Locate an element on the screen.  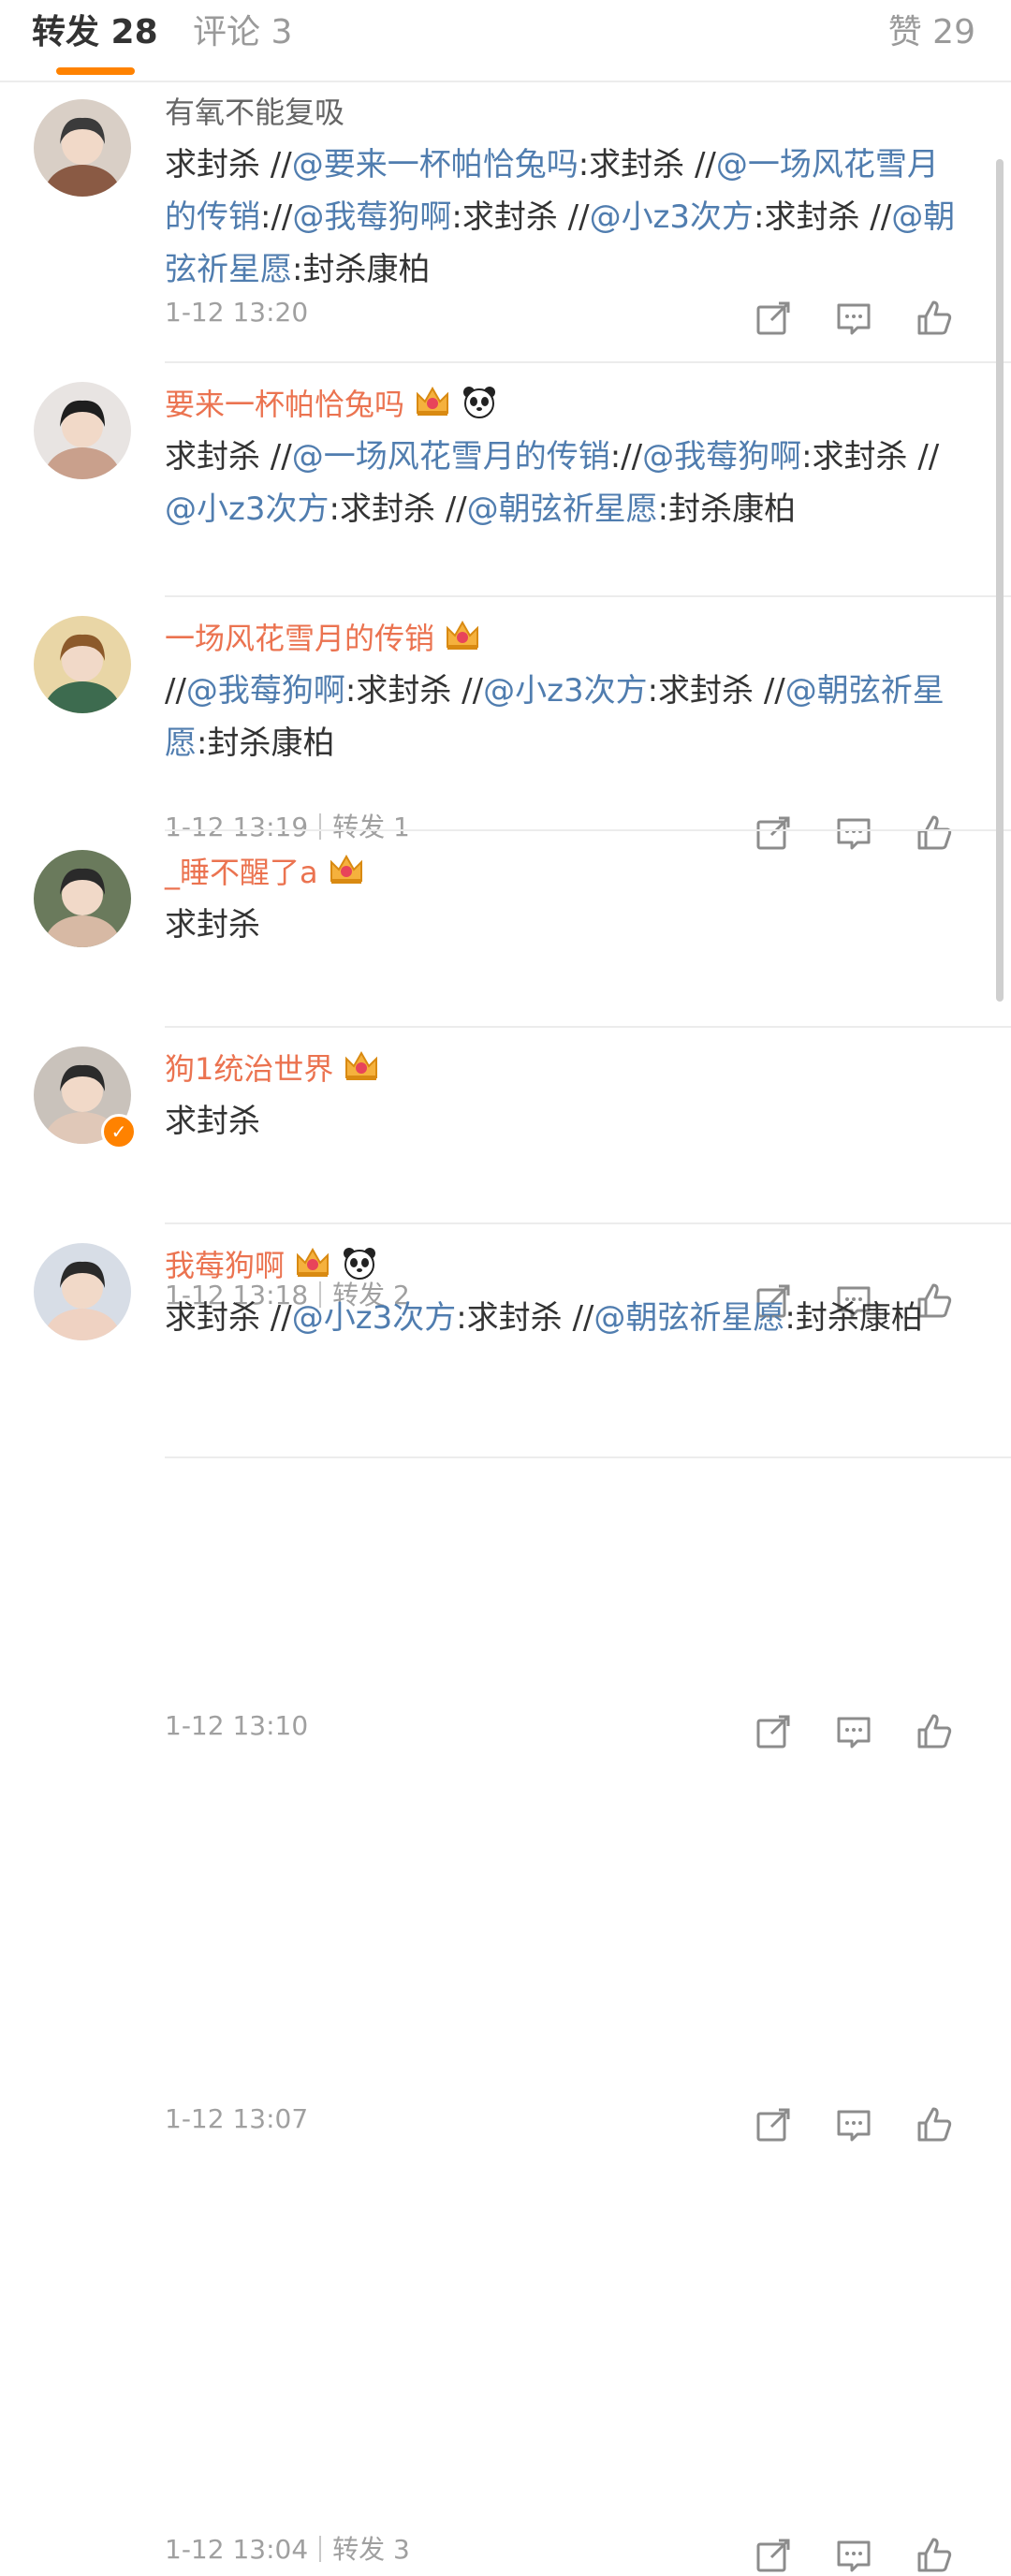
mention-link: @一场风花雪月的传销 is located at coordinates (451, 457).